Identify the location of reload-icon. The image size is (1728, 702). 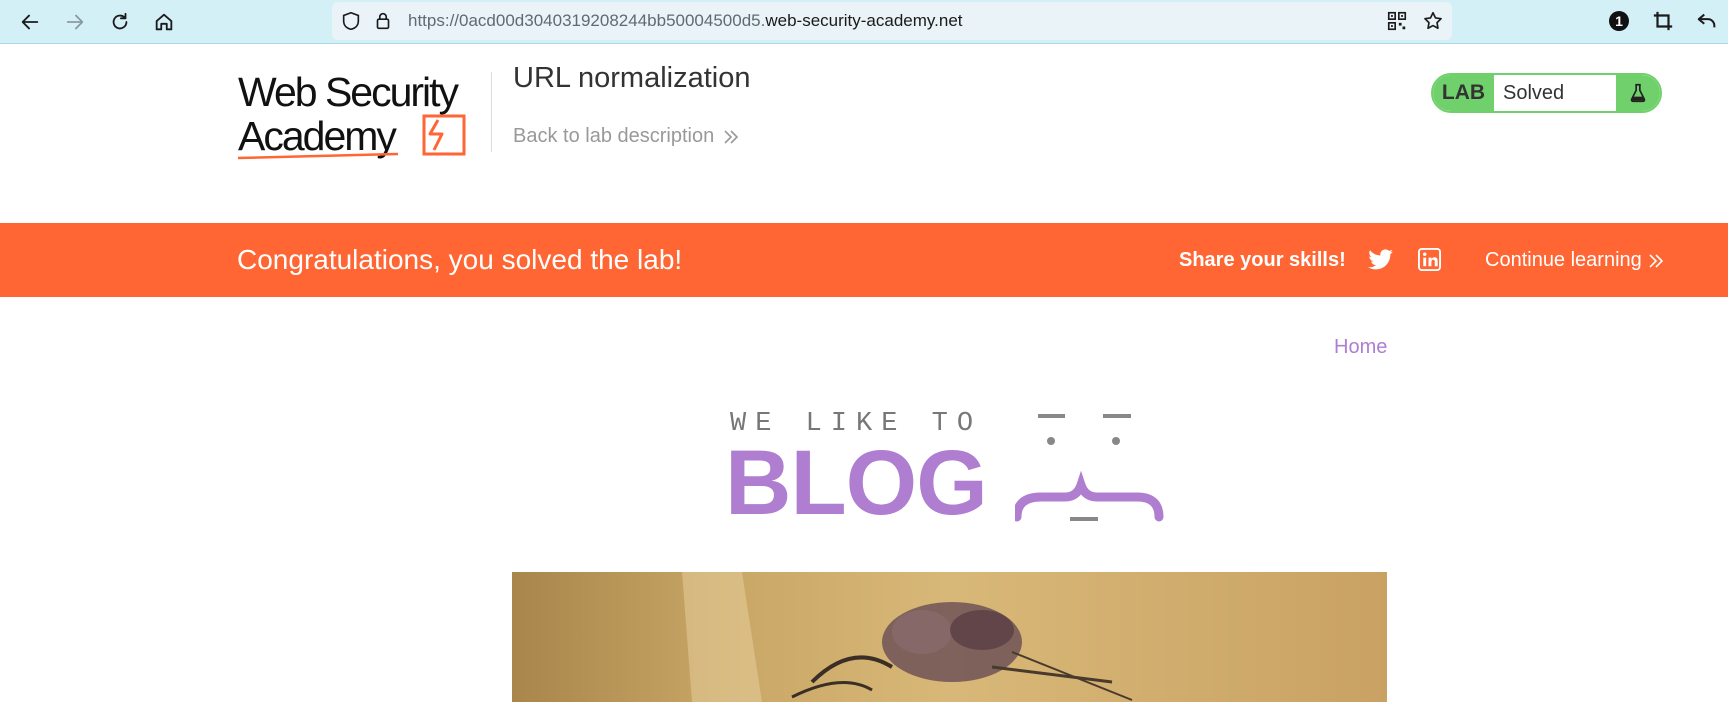
(120, 21).